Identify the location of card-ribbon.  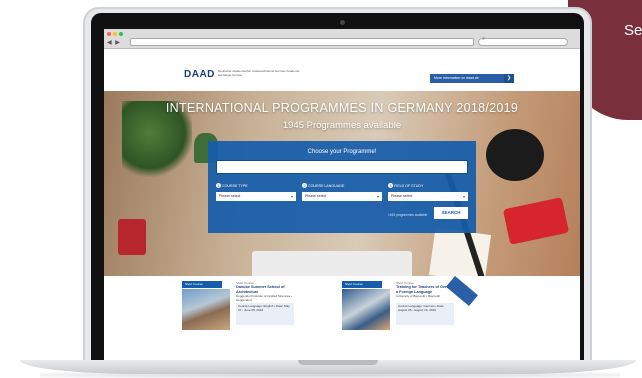
(462, 291).